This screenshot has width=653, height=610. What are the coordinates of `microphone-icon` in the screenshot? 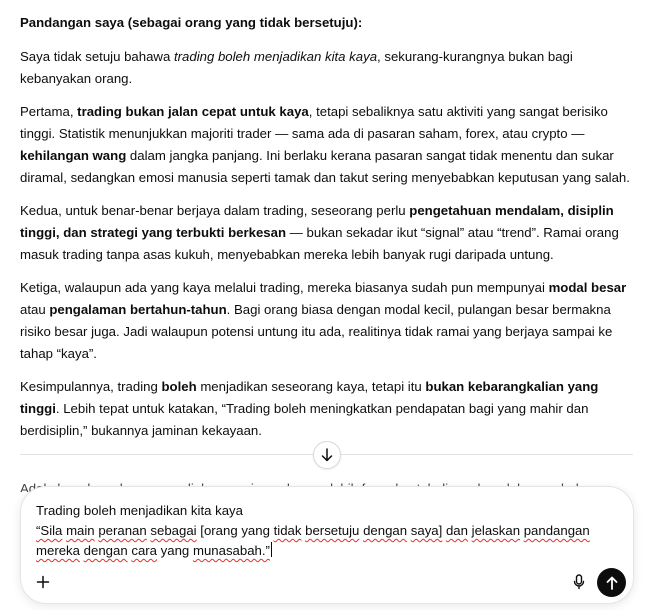 It's located at (579, 582).